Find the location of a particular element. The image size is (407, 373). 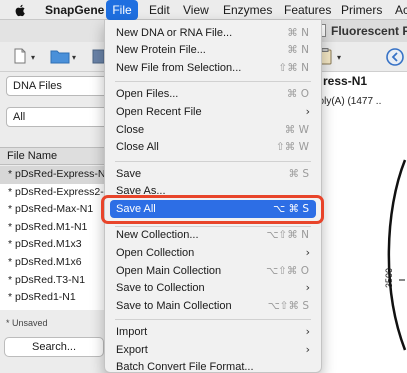

apple-icon is located at coordinates (20, 10).